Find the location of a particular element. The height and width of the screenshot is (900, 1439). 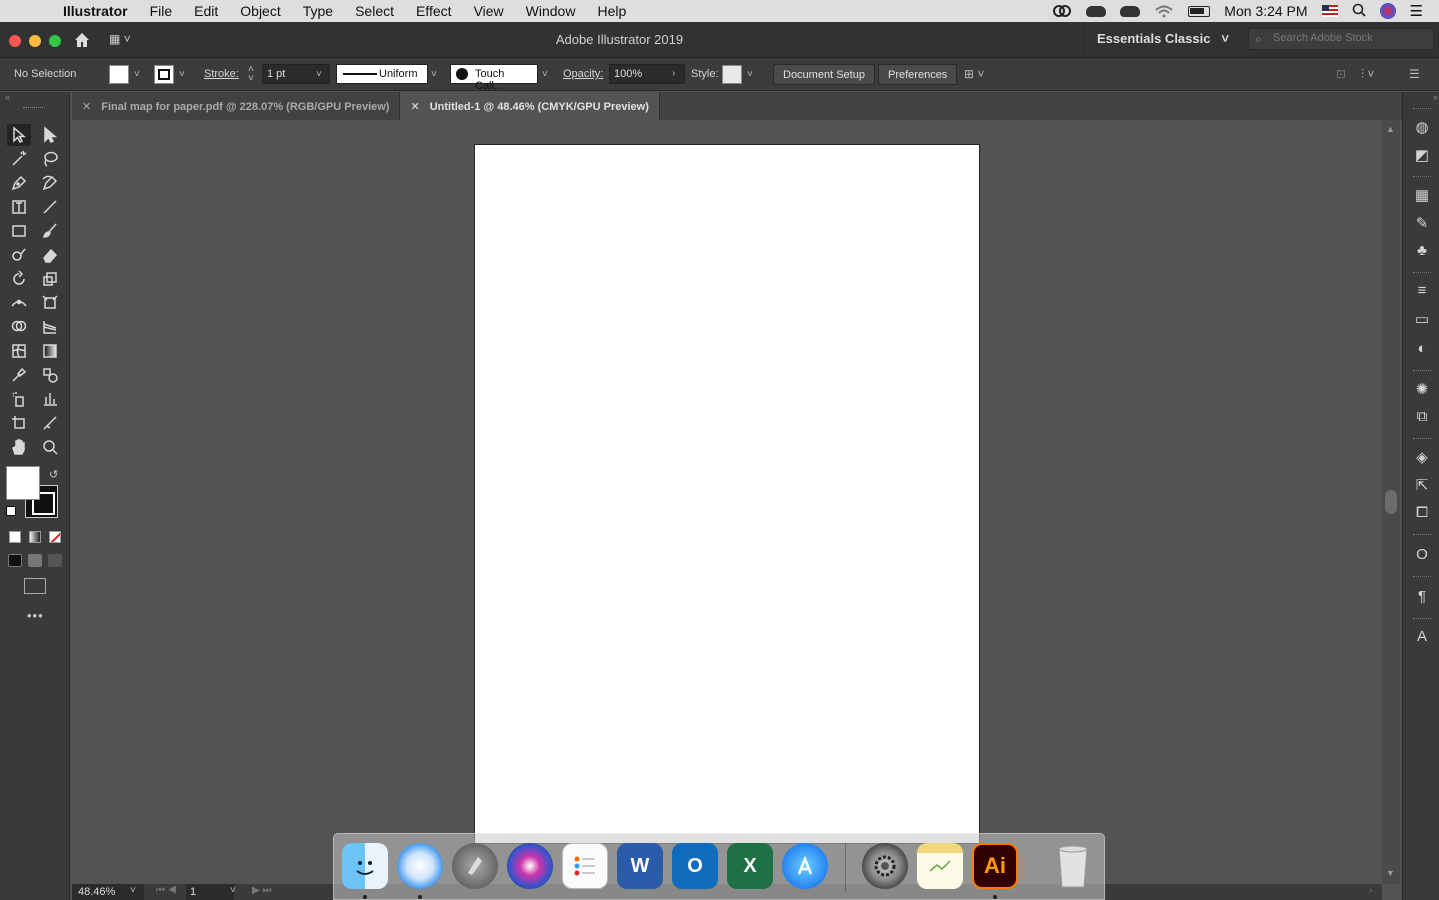

character-panel-icon: O is located at coordinates (1422, 556).